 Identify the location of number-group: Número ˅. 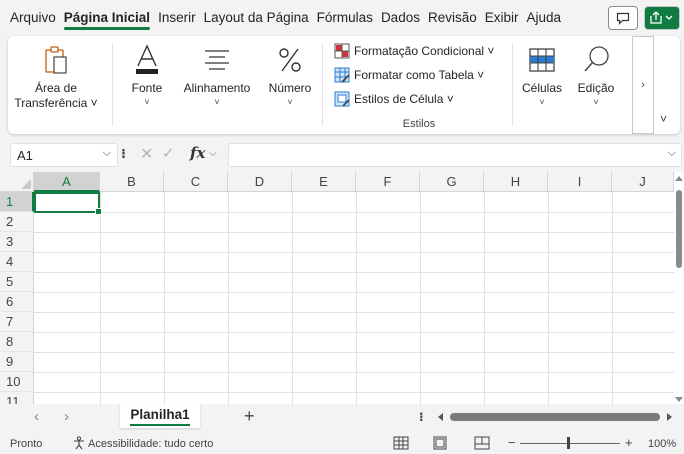
(290, 85).